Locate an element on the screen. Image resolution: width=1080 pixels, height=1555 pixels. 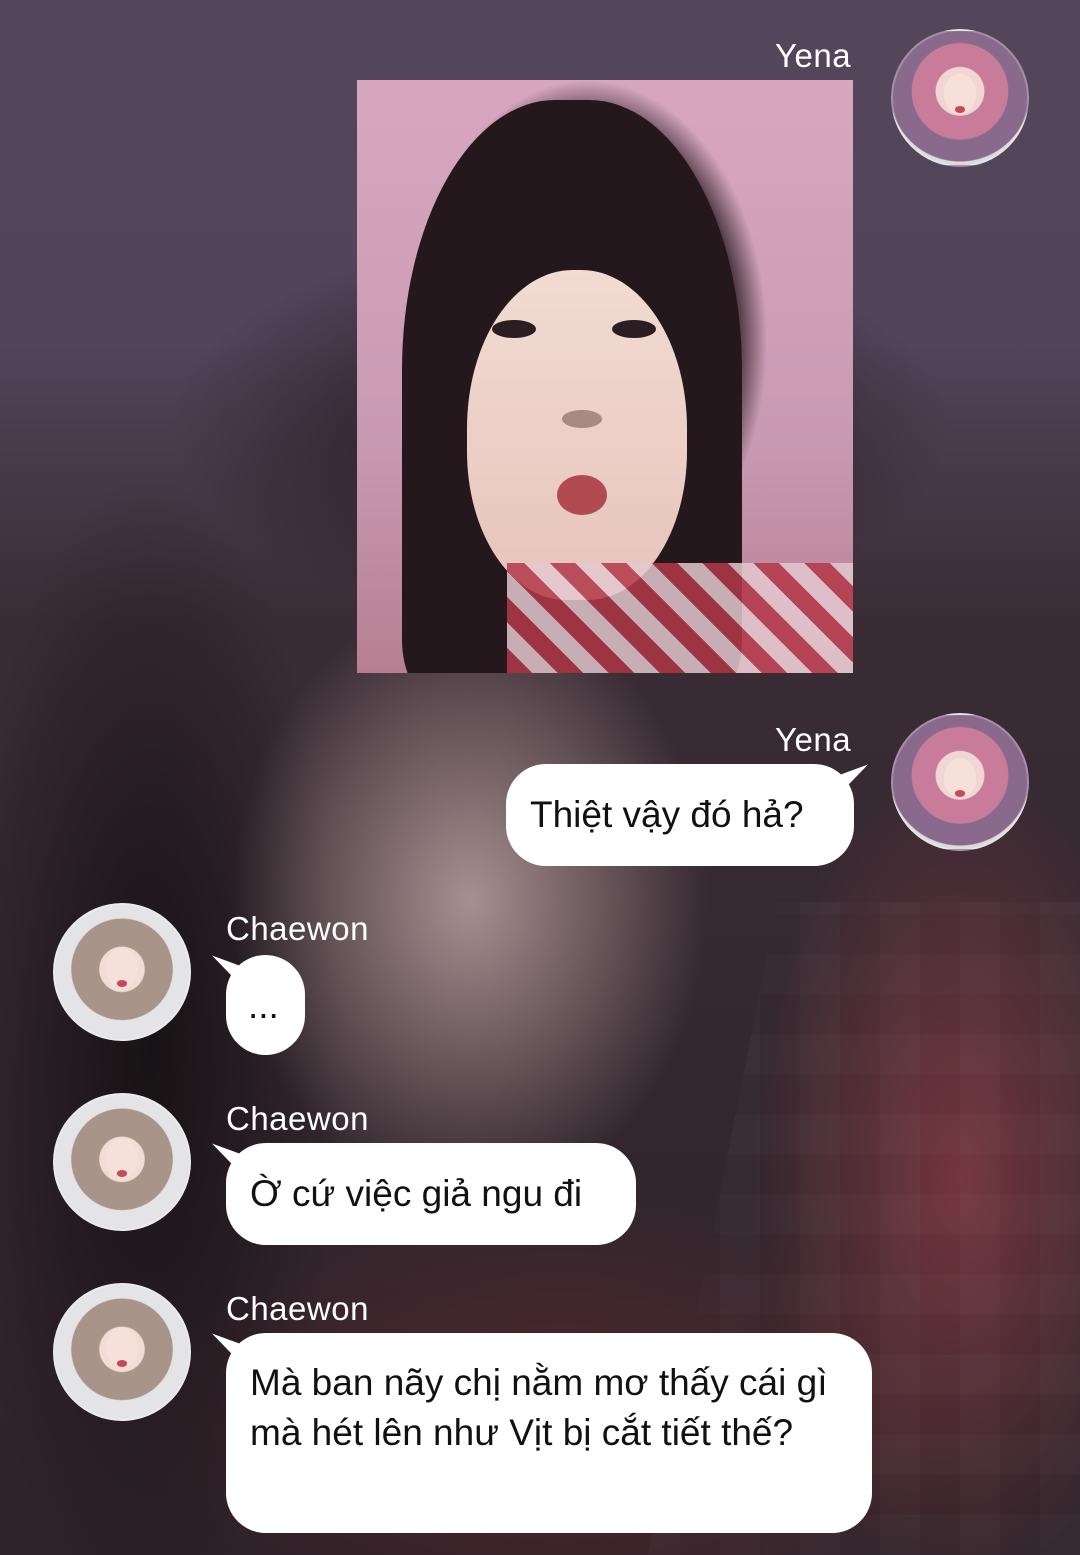
image-nose is located at coordinates (582, 419).